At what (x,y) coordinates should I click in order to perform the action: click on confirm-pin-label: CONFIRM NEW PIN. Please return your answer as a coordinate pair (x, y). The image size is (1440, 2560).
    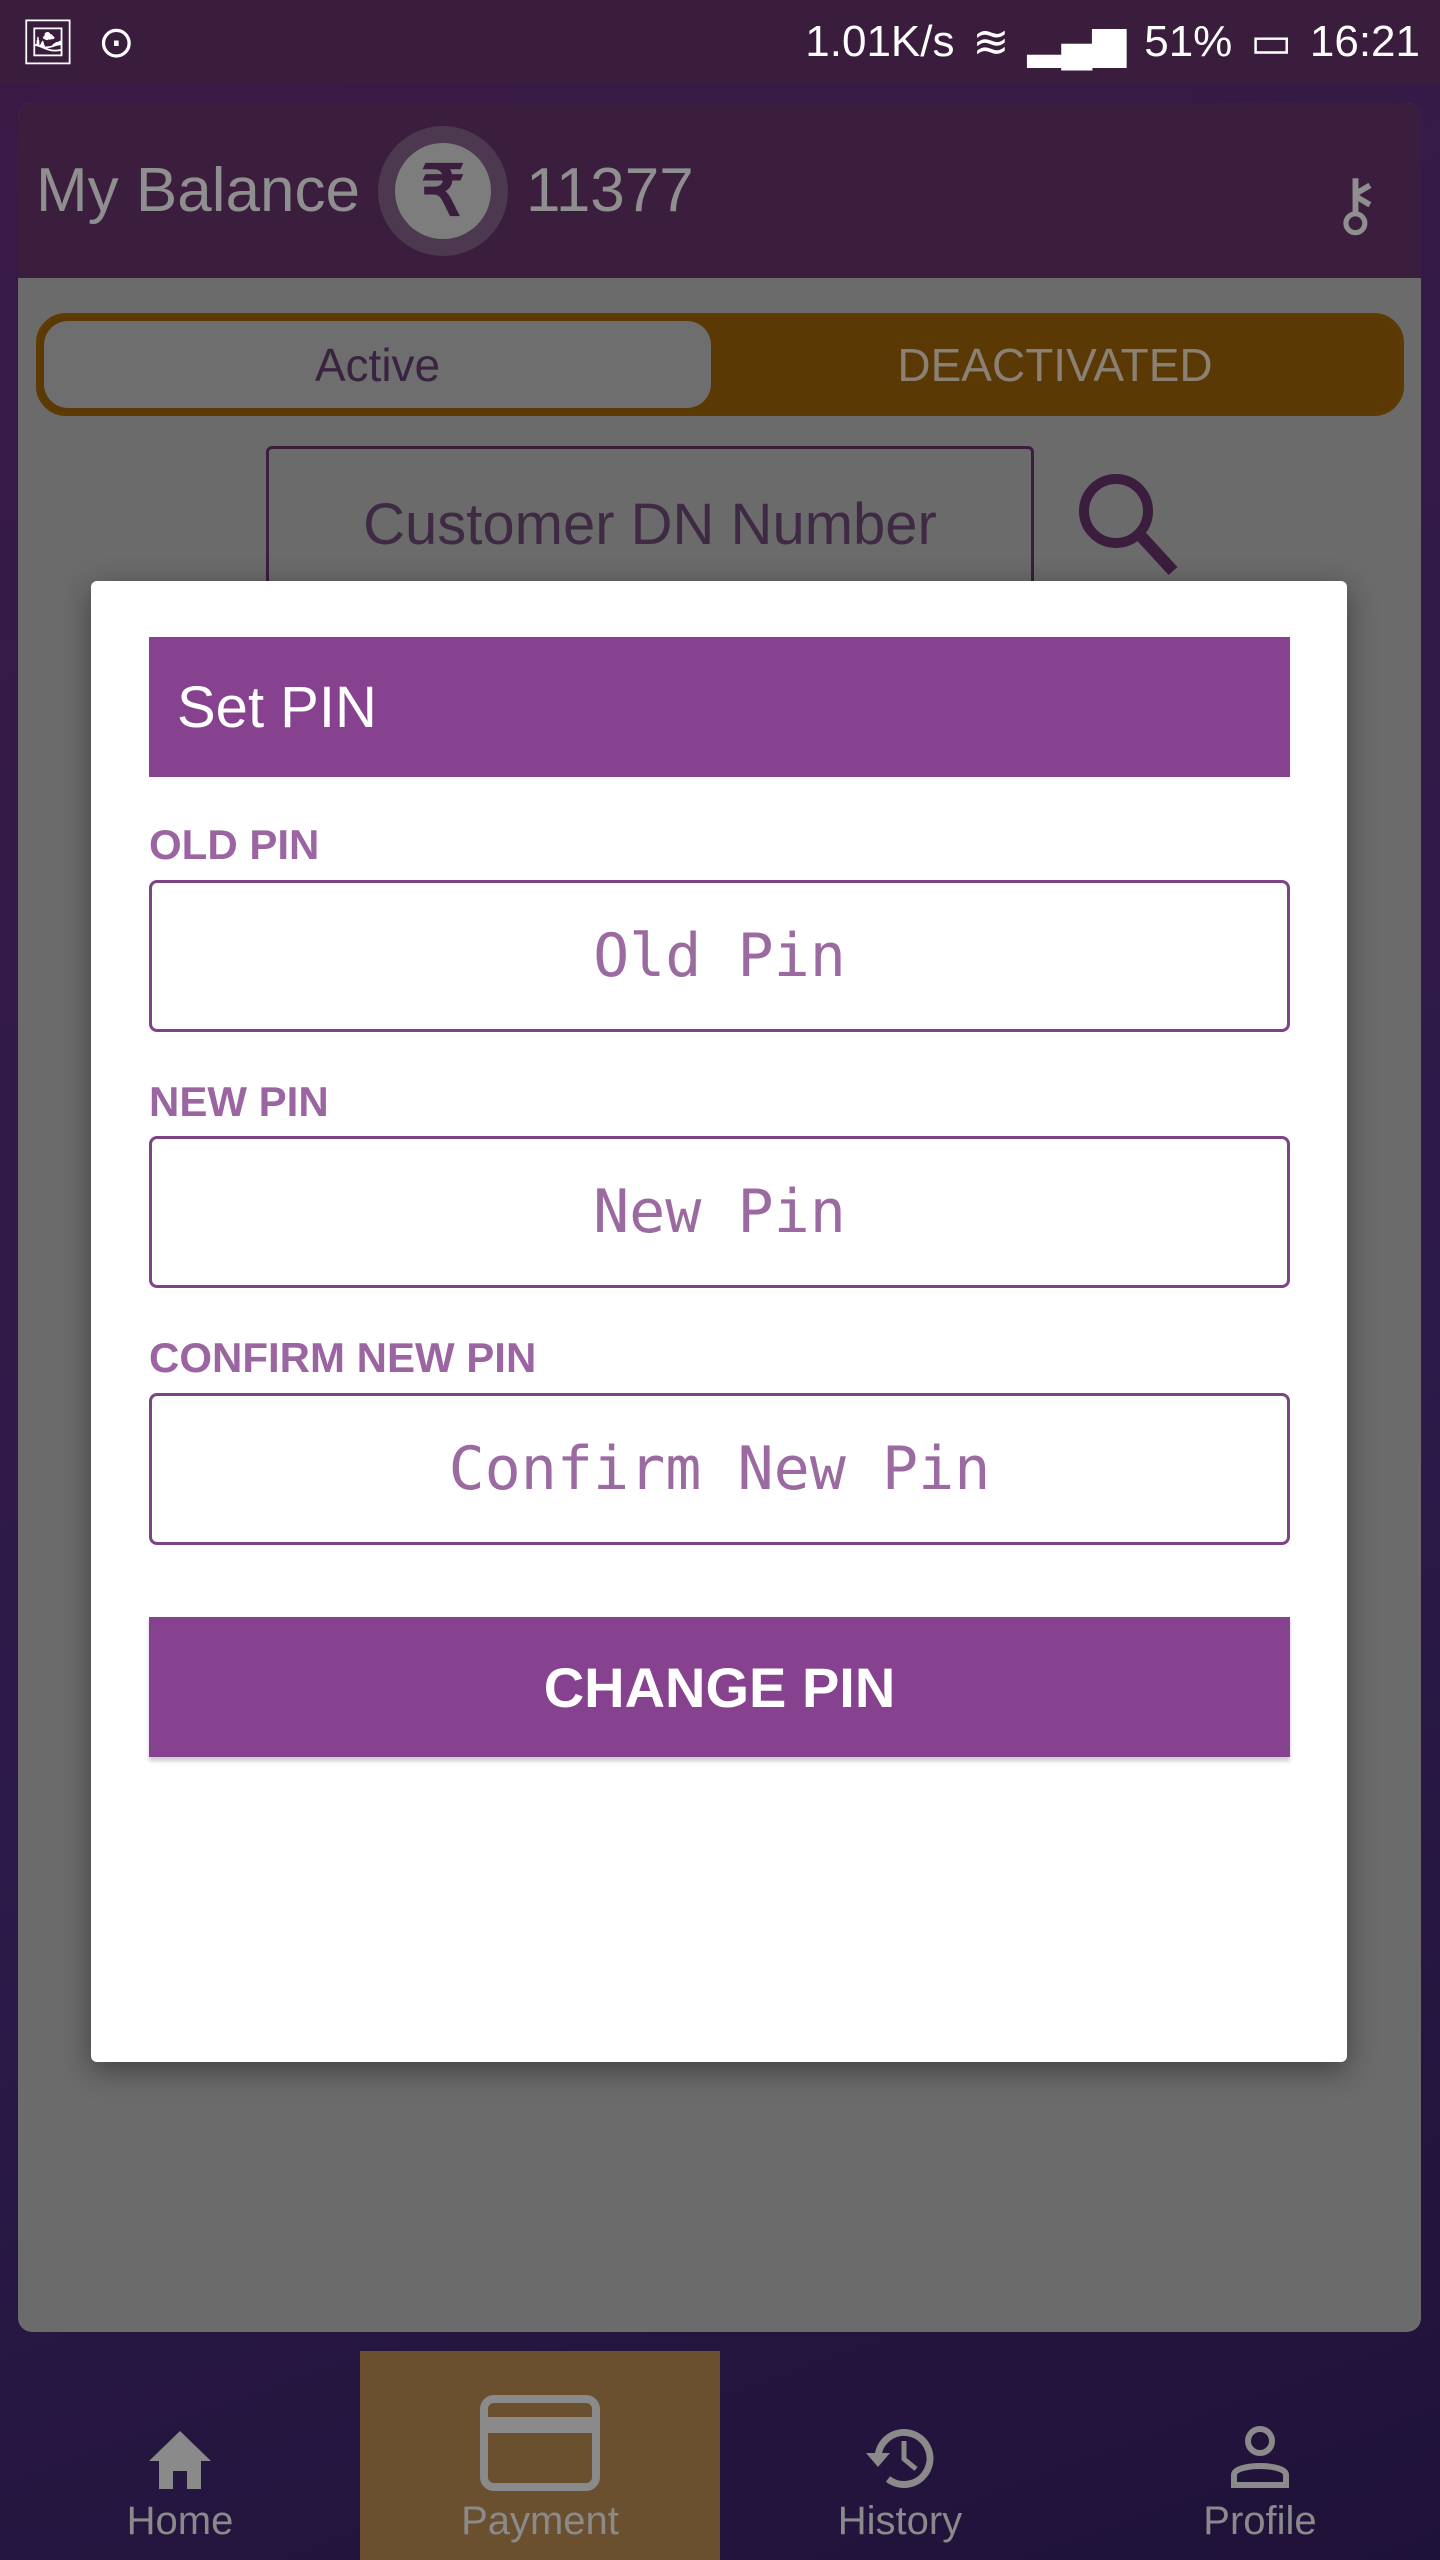
    Looking at the image, I should click on (343, 1357).